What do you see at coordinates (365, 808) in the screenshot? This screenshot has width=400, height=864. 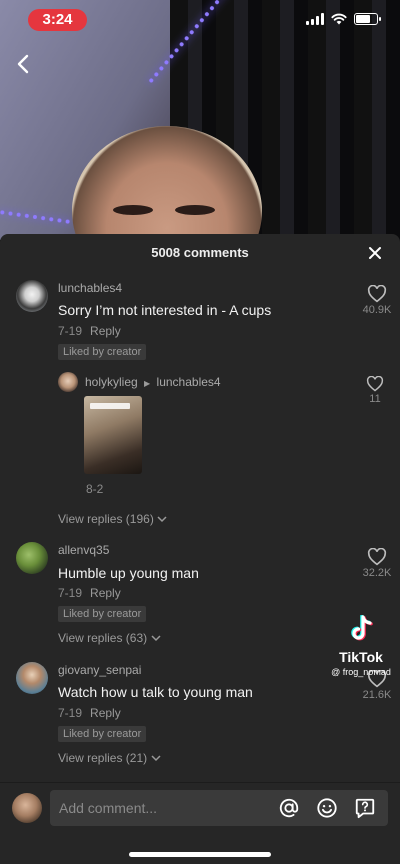 I see `question-sticker-icon` at bounding box center [365, 808].